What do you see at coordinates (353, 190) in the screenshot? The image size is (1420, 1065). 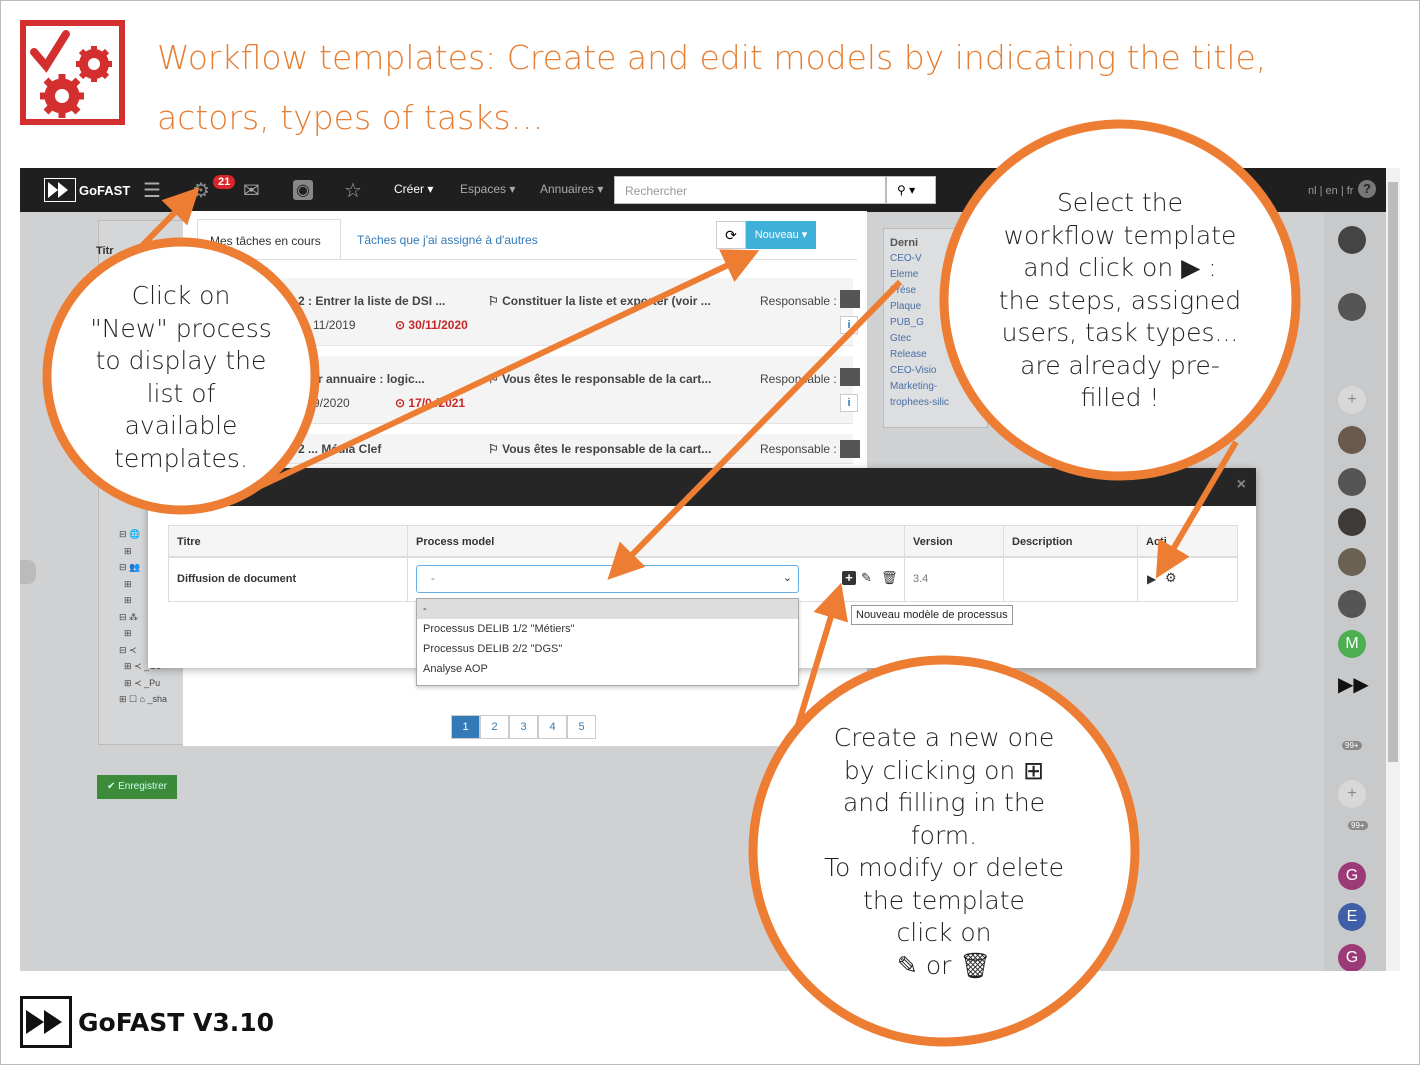 I see `star-icon: ☆` at bounding box center [353, 190].